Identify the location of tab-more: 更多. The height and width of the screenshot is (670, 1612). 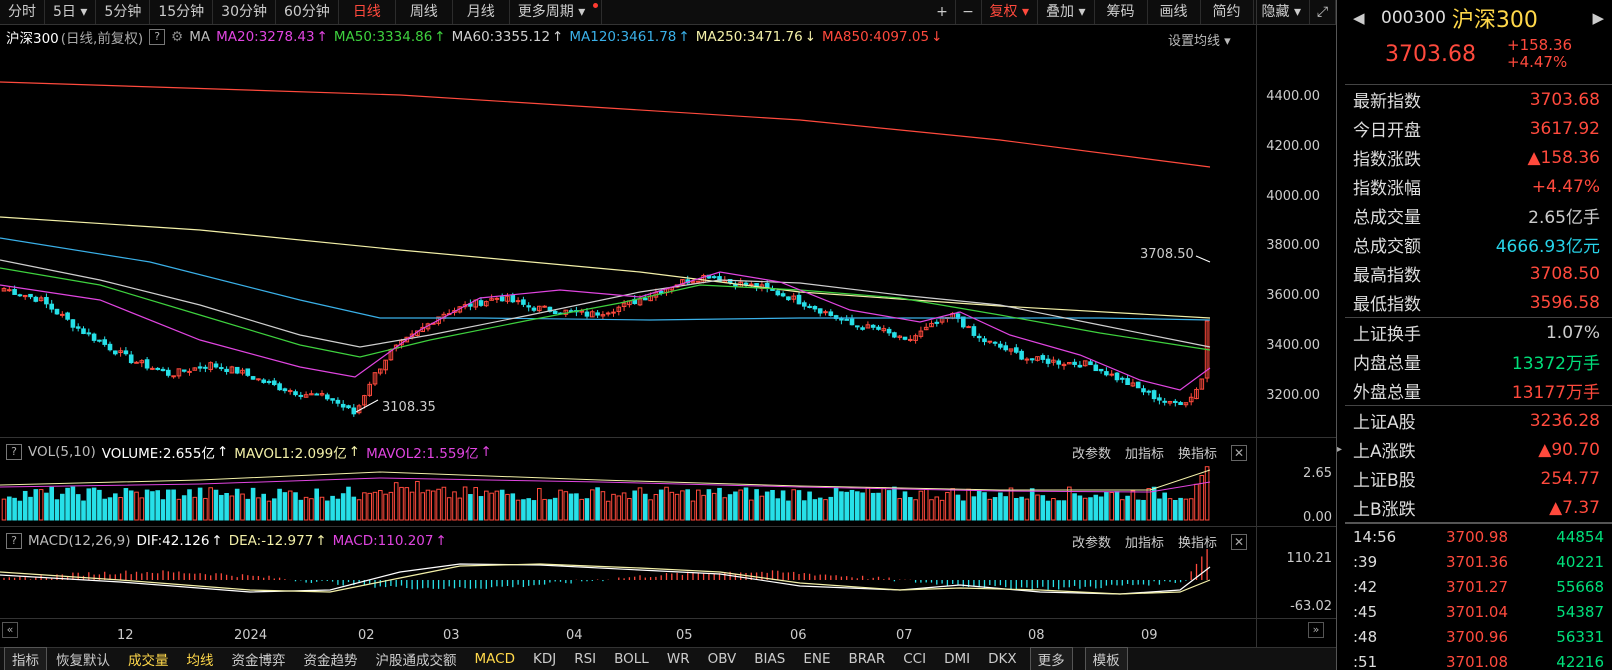
(1051, 658).